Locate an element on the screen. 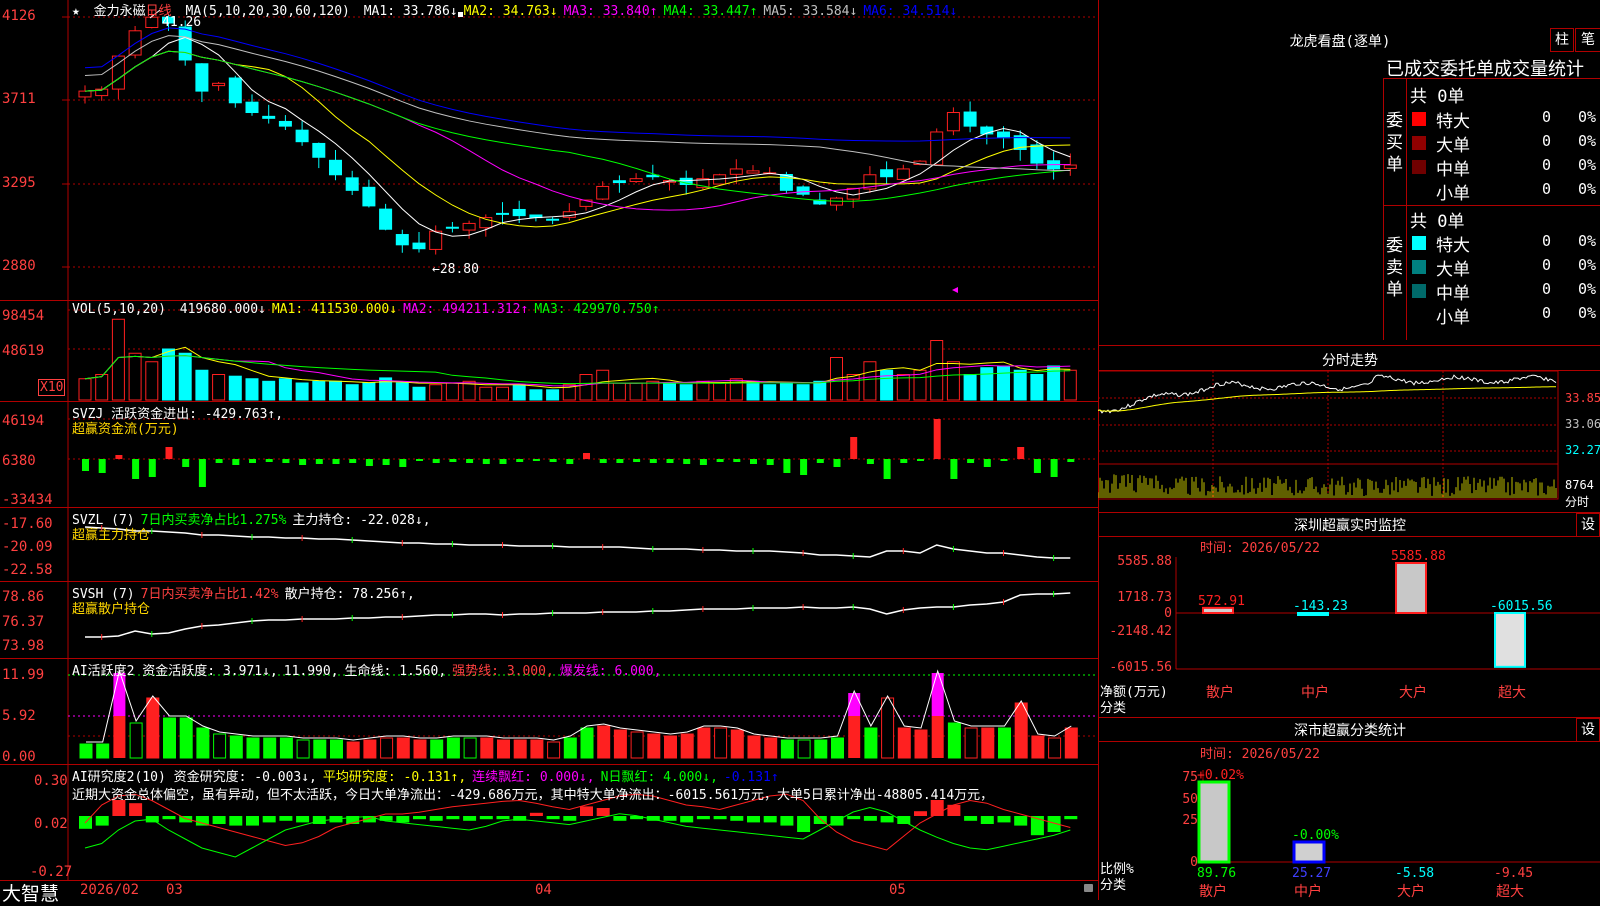 The height and width of the screenshot is (906, 1600). intraday-label-low: 32.27 is located at coordinates (1582, 450).